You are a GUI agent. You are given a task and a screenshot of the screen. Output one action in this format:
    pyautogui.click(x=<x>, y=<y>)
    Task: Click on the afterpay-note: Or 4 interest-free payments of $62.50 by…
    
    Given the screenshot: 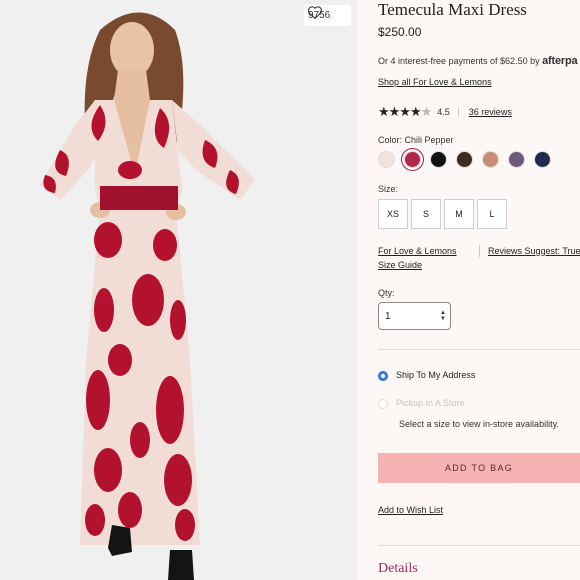 What is the action you would take?
    pyautogui.click(x=478, y=61)
    